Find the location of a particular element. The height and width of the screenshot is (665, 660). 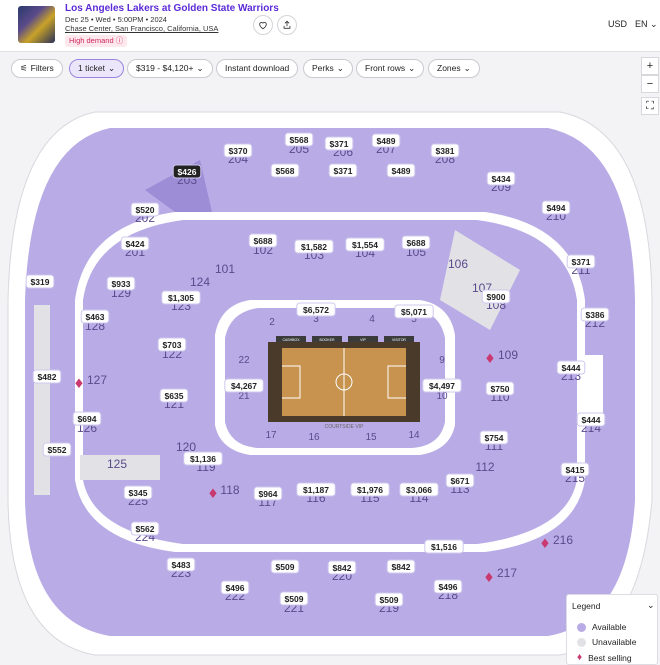

price-label-10: $4,497 is located at coordinates (442, 386).